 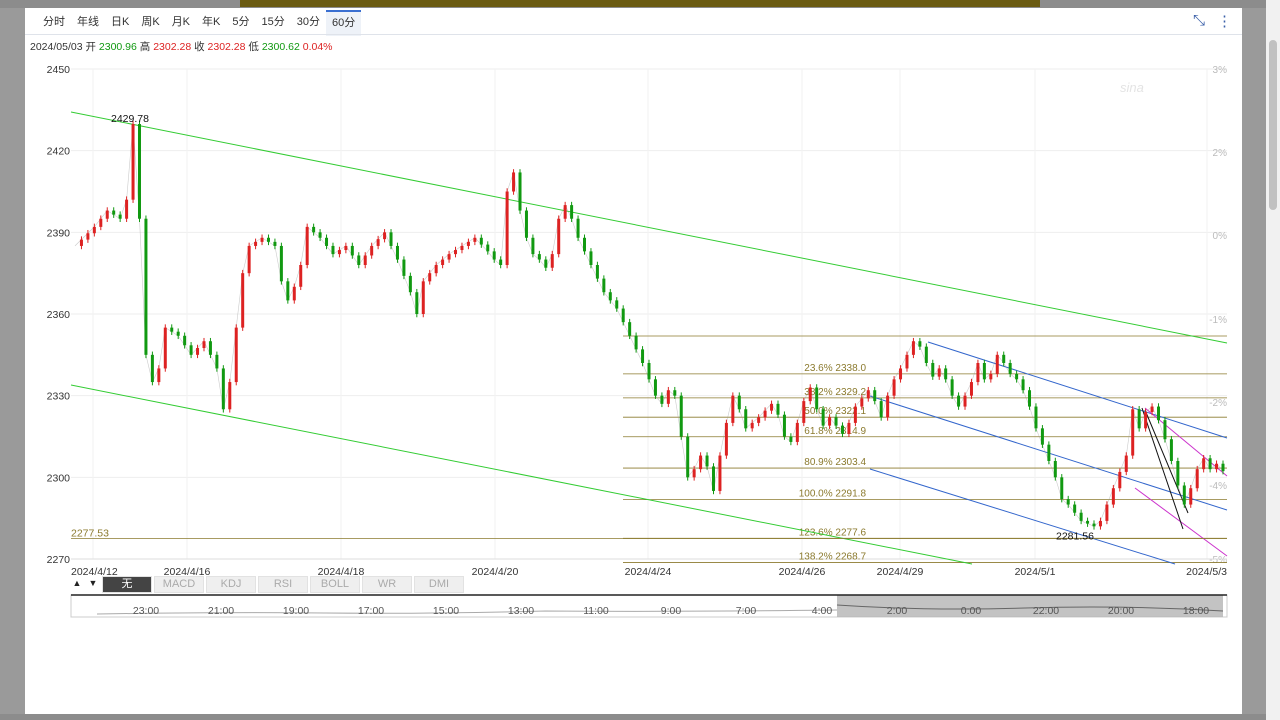 What do you see at coordinates (1132, 87) in the screenshot?
I see `watermark-logo: sina` at bounding box center [1132, 87].